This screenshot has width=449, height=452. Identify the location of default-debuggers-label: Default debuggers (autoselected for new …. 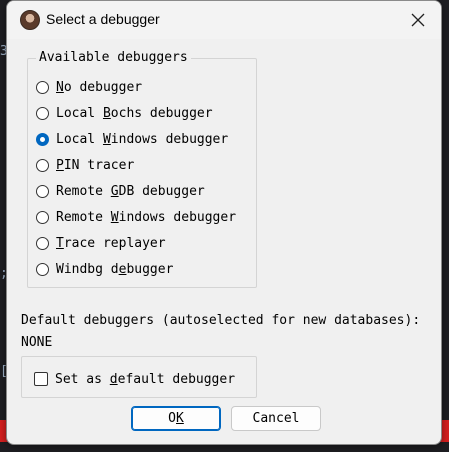
(221, 320).